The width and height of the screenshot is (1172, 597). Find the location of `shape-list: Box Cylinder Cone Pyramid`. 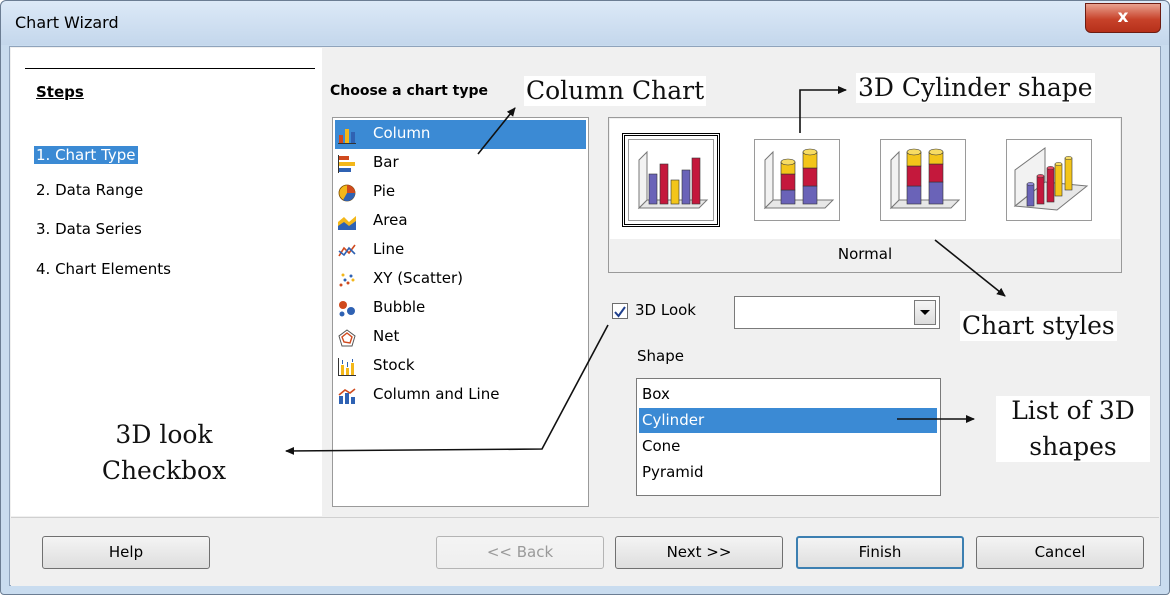

shape-list: Box Cylinder Cone Pyramid is located at coordinates (788, 437).